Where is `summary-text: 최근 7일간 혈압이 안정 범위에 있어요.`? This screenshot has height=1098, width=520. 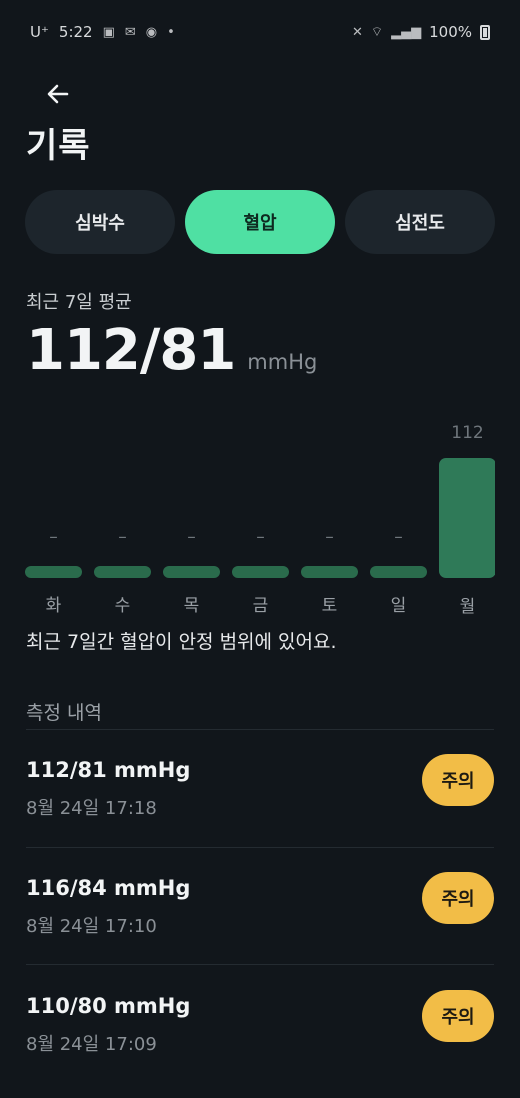 summary-text: 최근 7일간 혈압이 안정 범위에 있어요. is located at coordinates (181, 642).